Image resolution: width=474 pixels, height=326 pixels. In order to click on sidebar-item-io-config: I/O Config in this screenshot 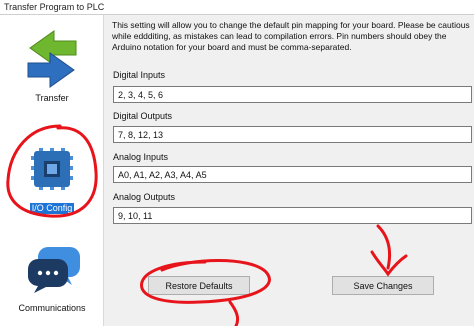, I will do `click(52, 176)`.